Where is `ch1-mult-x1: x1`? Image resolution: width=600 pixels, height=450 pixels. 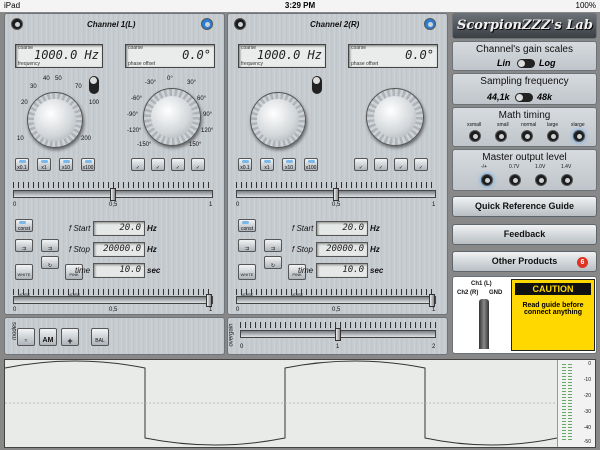
ch1-mult-x1: x1 is located at coordinates (44, 164).